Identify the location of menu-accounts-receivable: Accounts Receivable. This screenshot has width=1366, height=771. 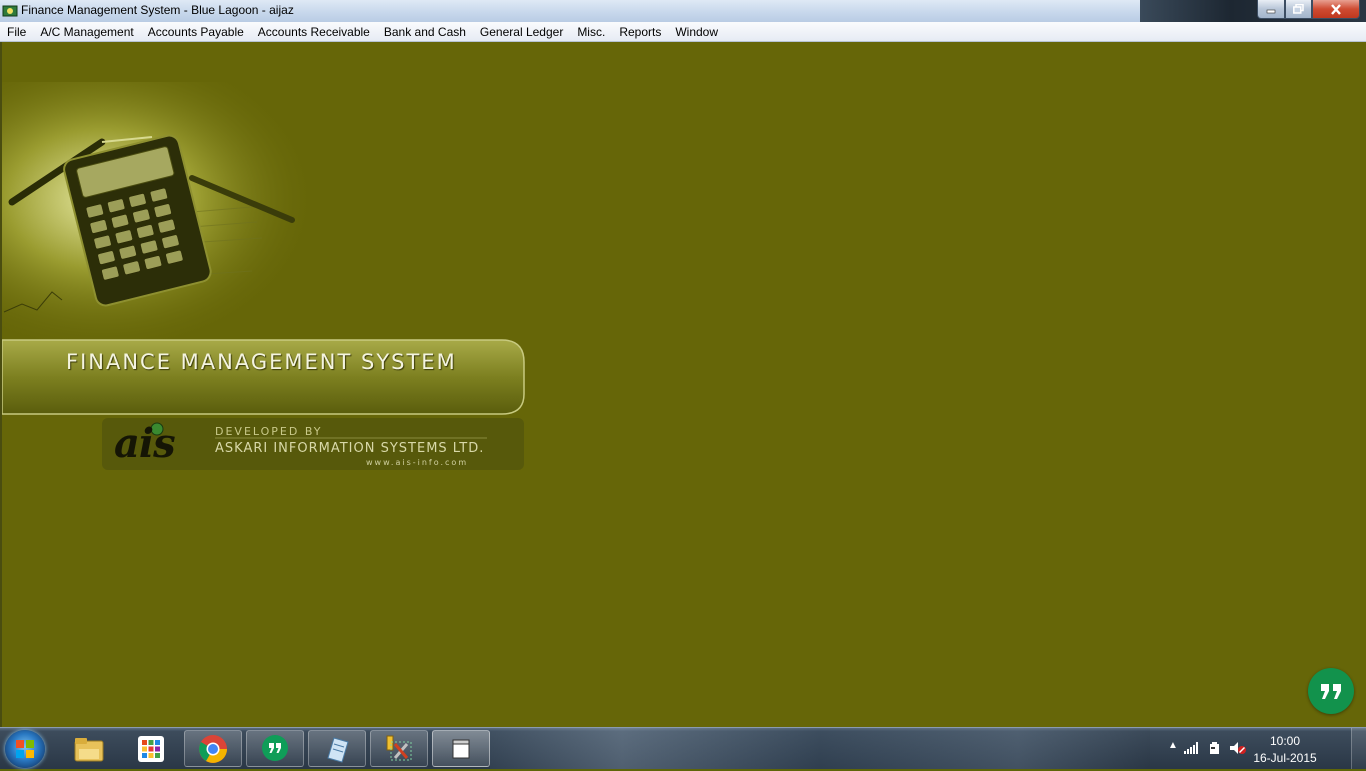
(314, 31).